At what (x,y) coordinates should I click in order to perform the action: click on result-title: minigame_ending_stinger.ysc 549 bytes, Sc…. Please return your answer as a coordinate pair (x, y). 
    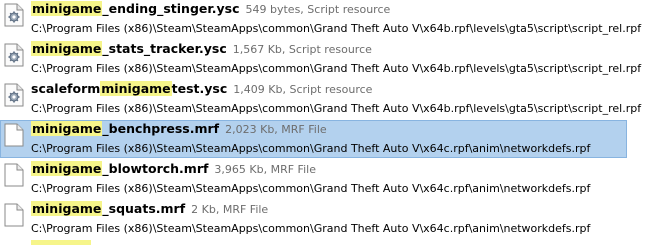
    Looking at the image, I should click on (210, 9).